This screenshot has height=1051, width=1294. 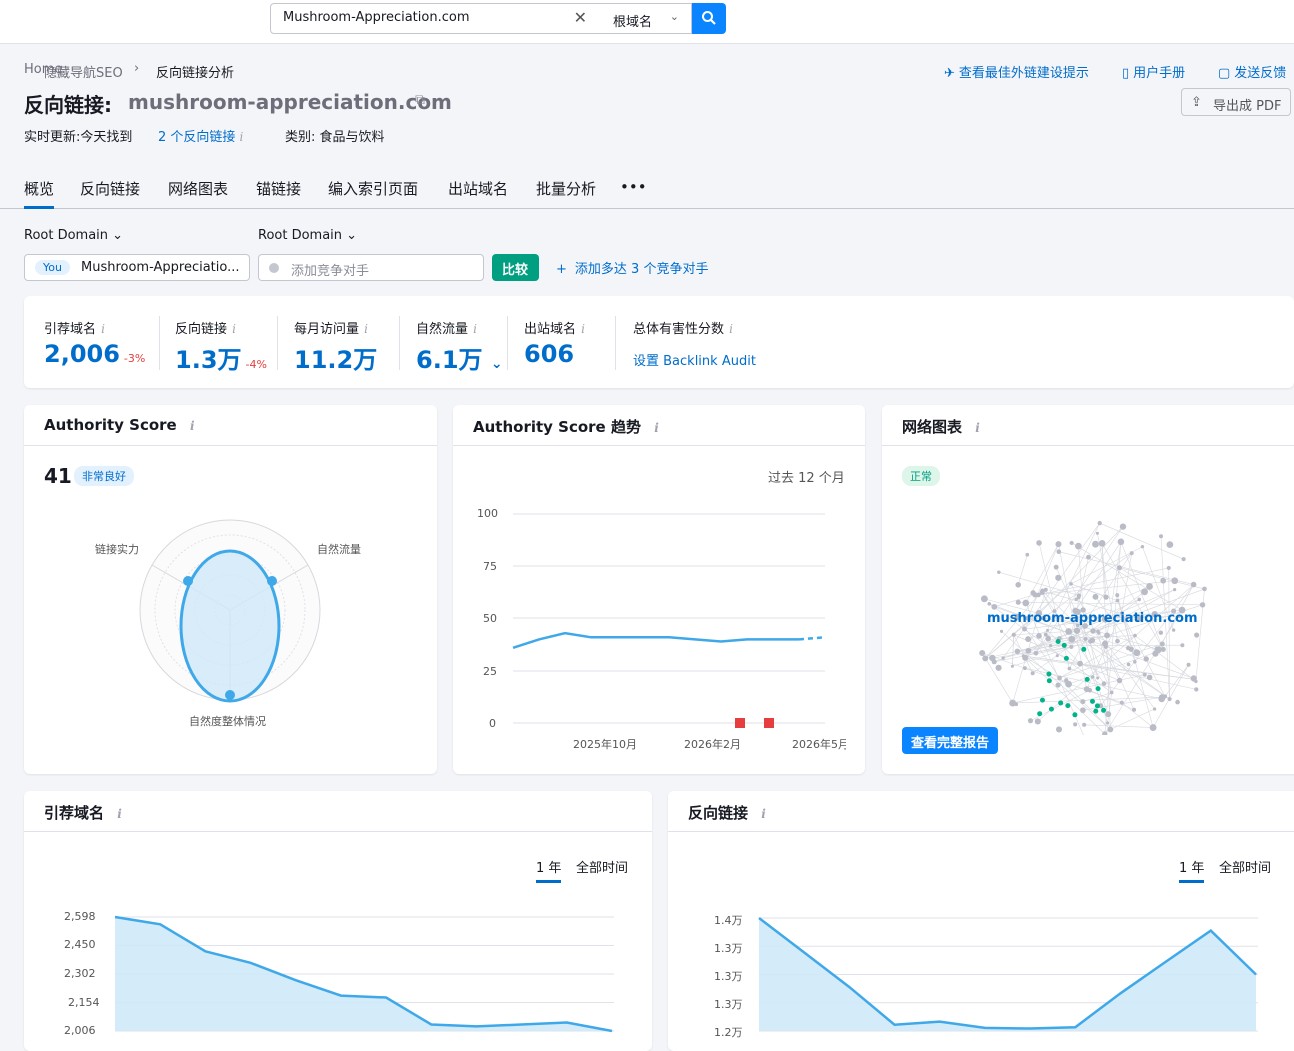 What do you see at coordinates (110, 188) in the screenshot?
I see `tab-backlinks: 反向链接` at bounding box center [110, 188].